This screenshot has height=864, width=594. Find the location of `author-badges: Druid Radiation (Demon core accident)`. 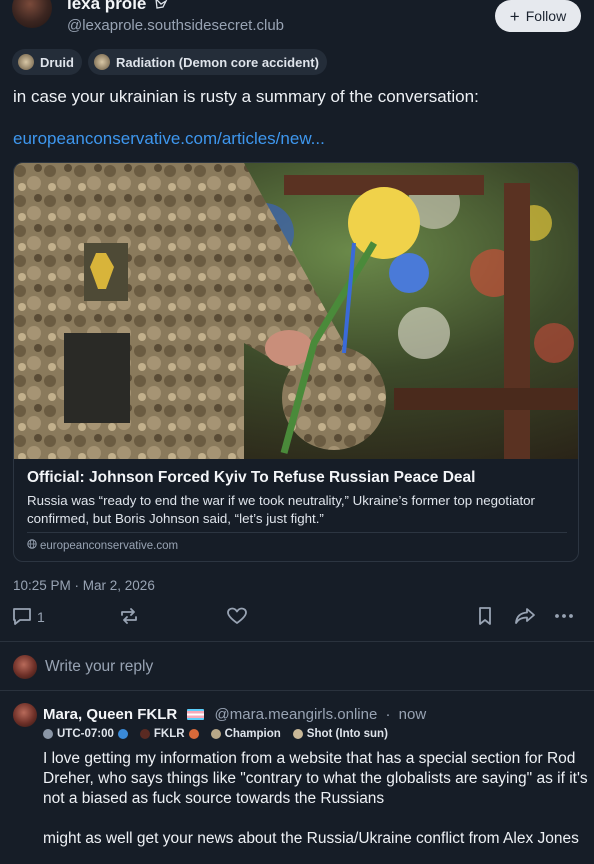

author-badges: Druid Radiation (Demon core accident) is located at coordinates (169, 62).